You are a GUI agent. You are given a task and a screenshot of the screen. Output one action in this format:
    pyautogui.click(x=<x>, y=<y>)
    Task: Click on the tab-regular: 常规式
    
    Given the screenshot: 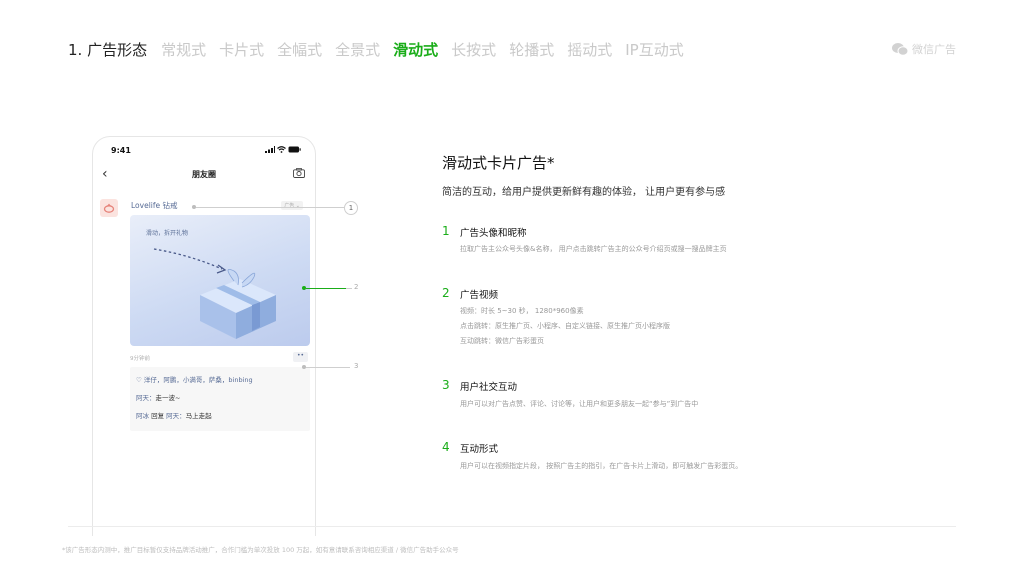 What is the action you would take?
    pyautogui.click(x=183, y=49)
    